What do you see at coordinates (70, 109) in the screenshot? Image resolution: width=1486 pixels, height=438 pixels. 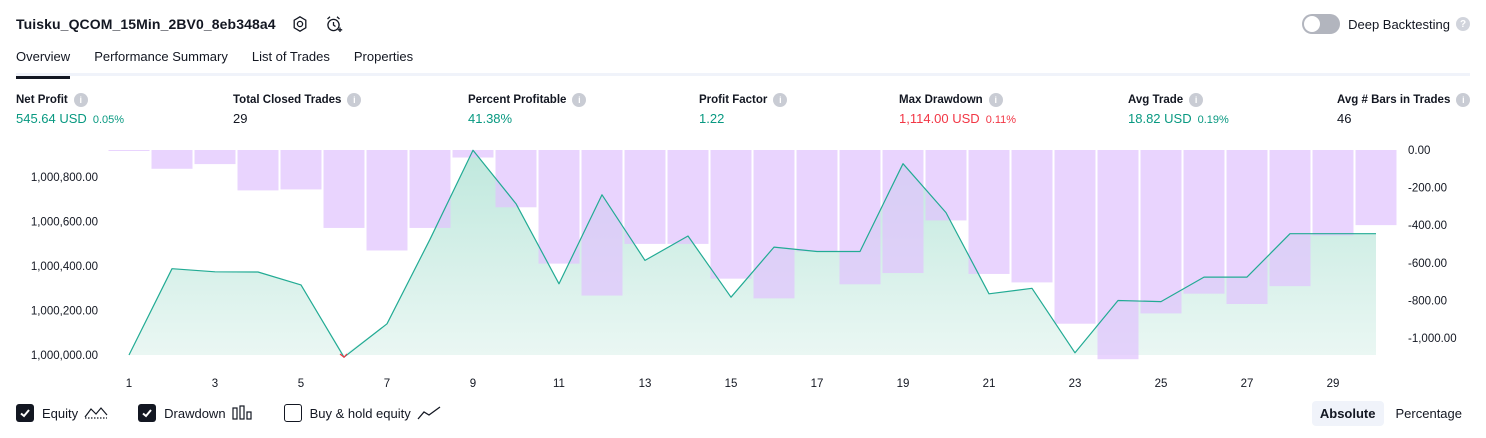 I see `metric-net-profit: Net Profit i 545.64 USD 0.05%` at bounding box center [70, 109].